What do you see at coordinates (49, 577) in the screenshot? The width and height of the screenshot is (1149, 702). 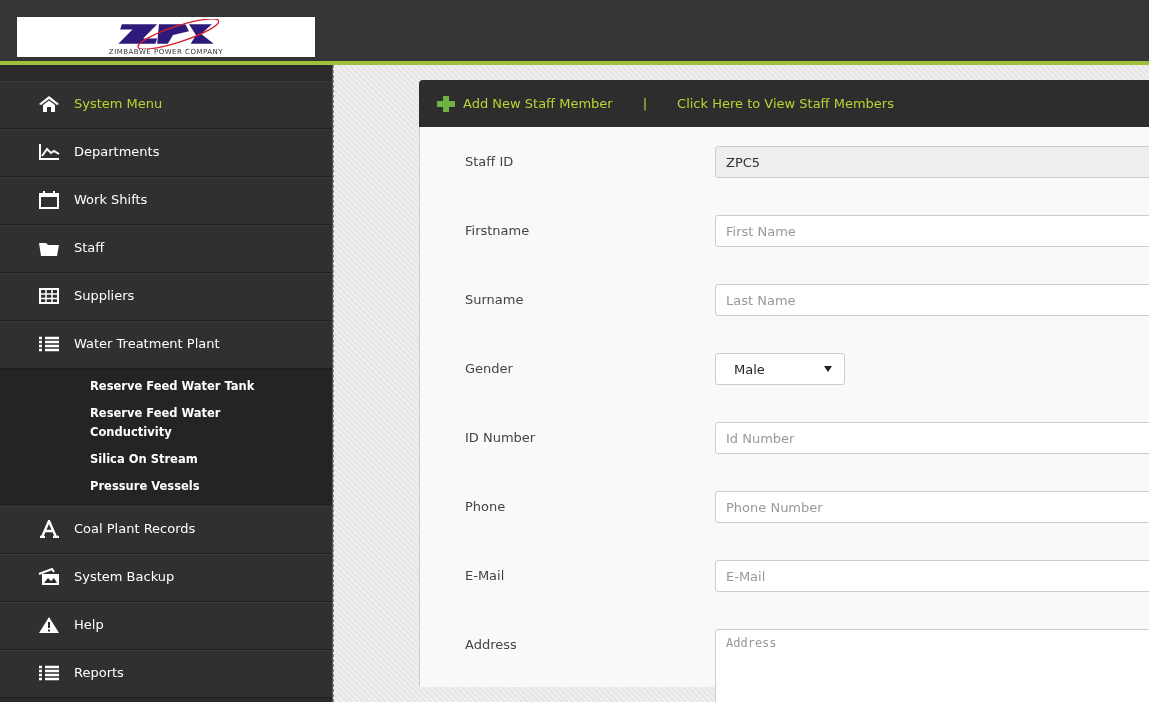 I see `pictures-icon` at bounding box center [49, 577].